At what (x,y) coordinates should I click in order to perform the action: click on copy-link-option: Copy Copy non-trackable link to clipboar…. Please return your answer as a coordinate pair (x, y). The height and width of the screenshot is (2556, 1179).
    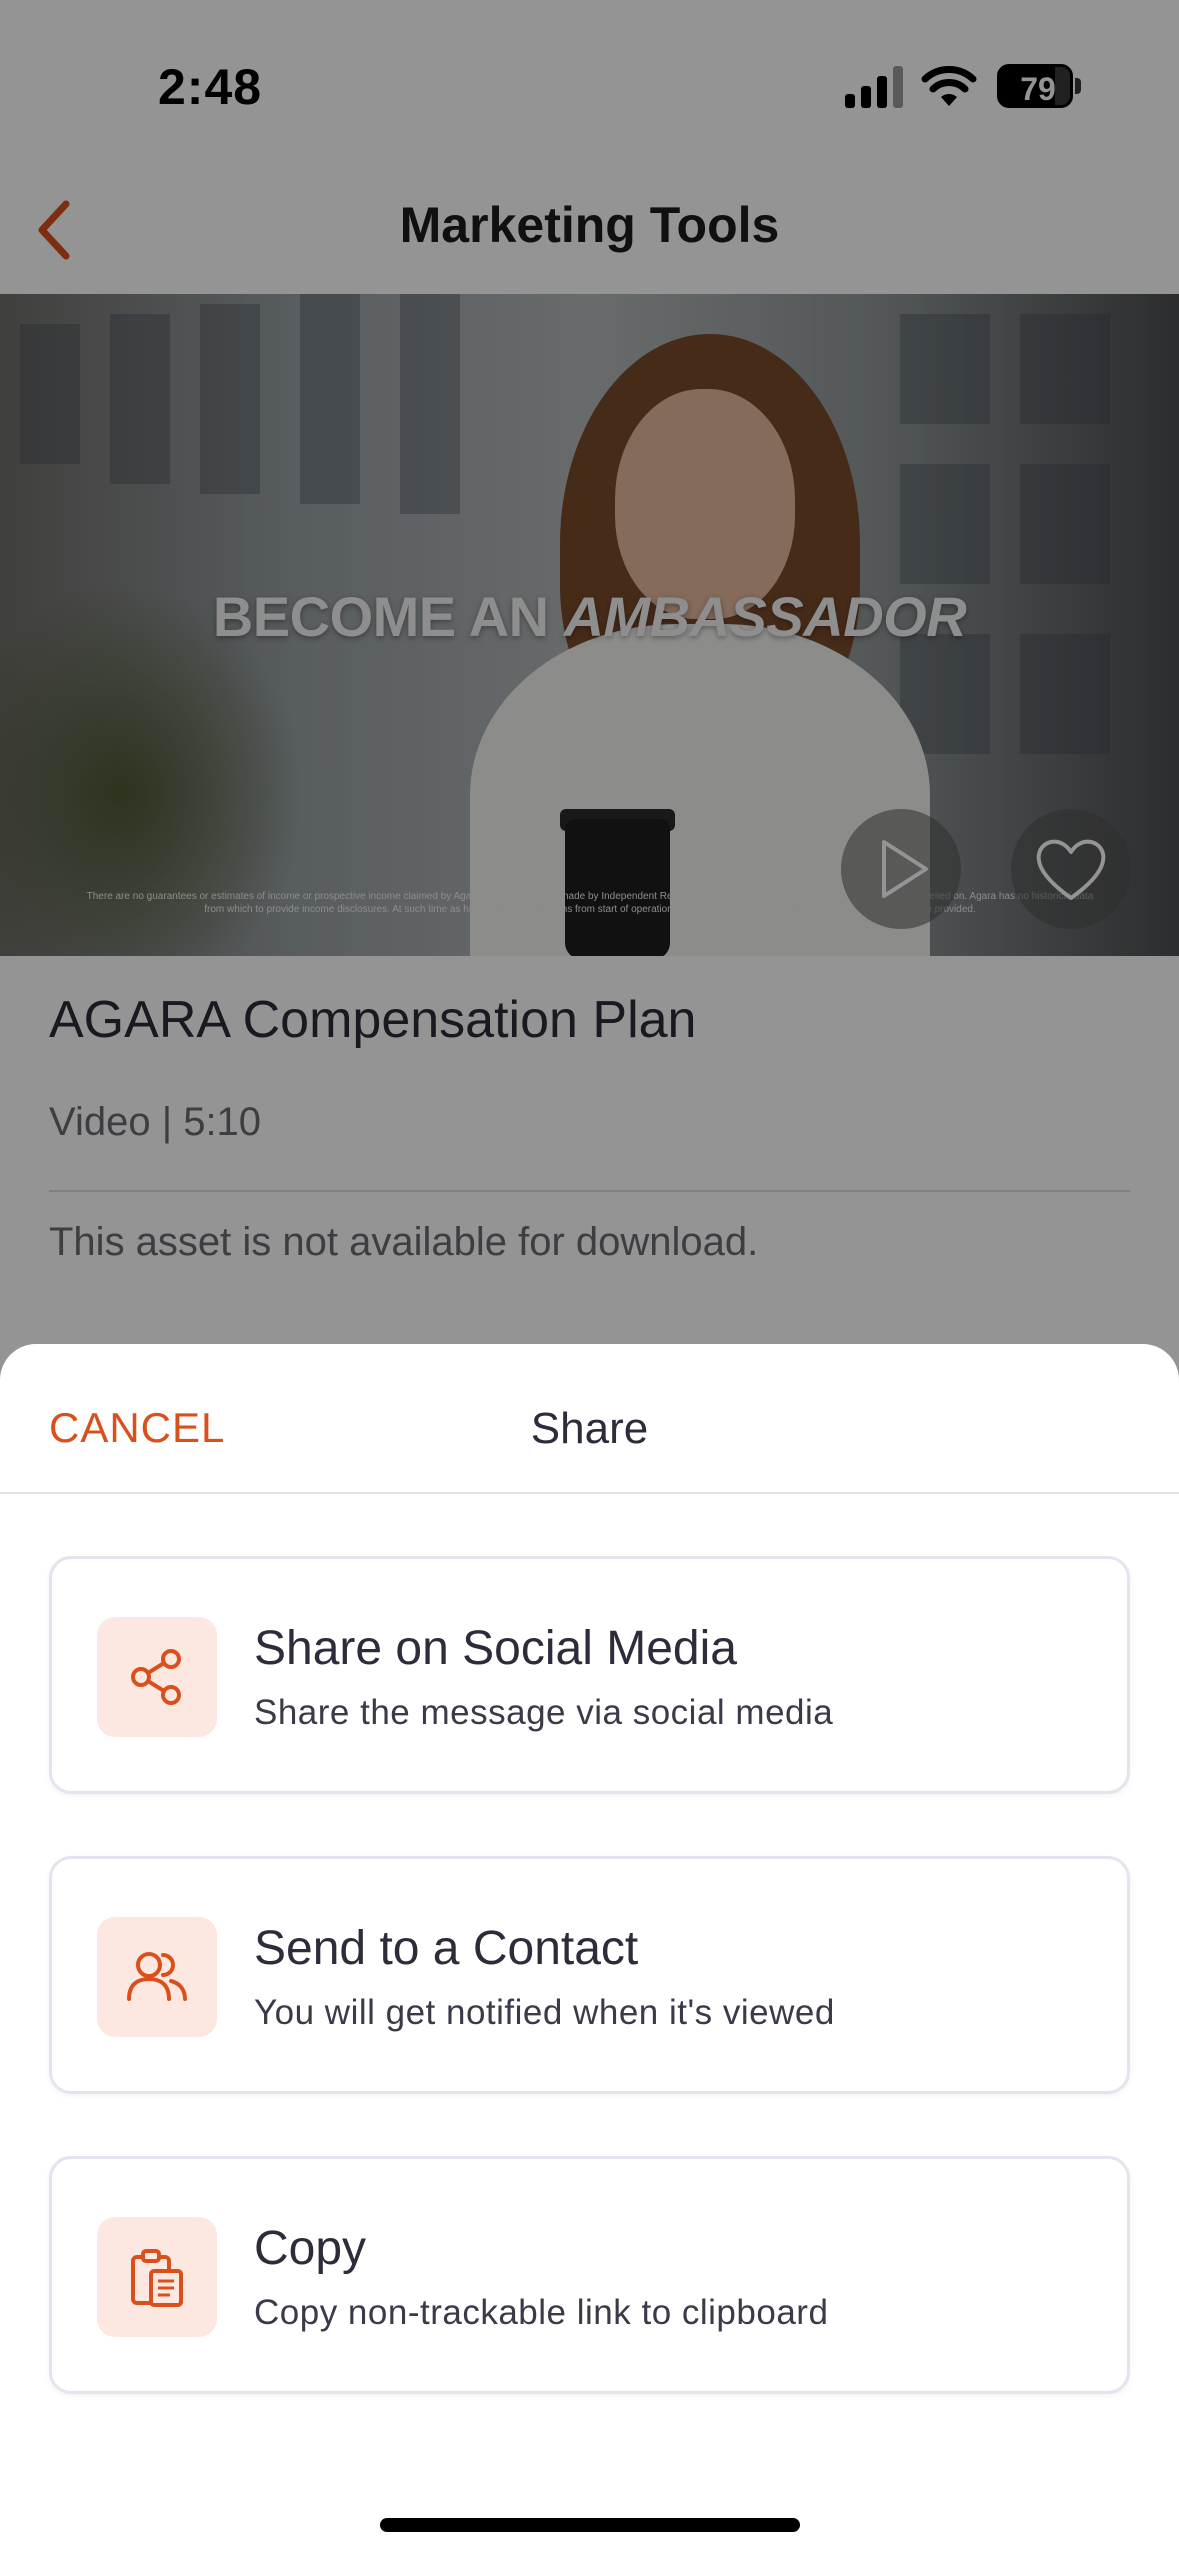
    Looking at the image, I should click on (589, 2275).